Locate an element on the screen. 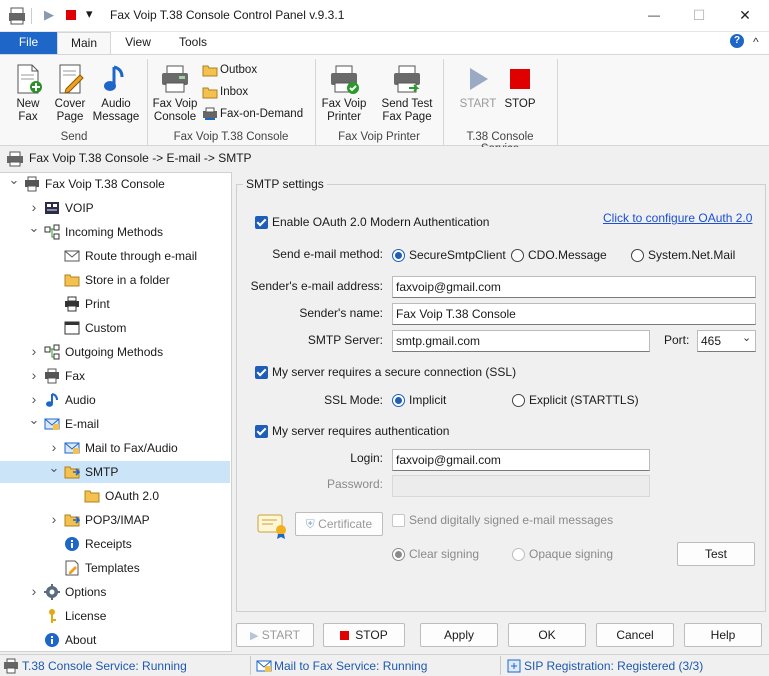  sender-email-input: faxvoip@gmail.com is located at coordinates (574, 287).